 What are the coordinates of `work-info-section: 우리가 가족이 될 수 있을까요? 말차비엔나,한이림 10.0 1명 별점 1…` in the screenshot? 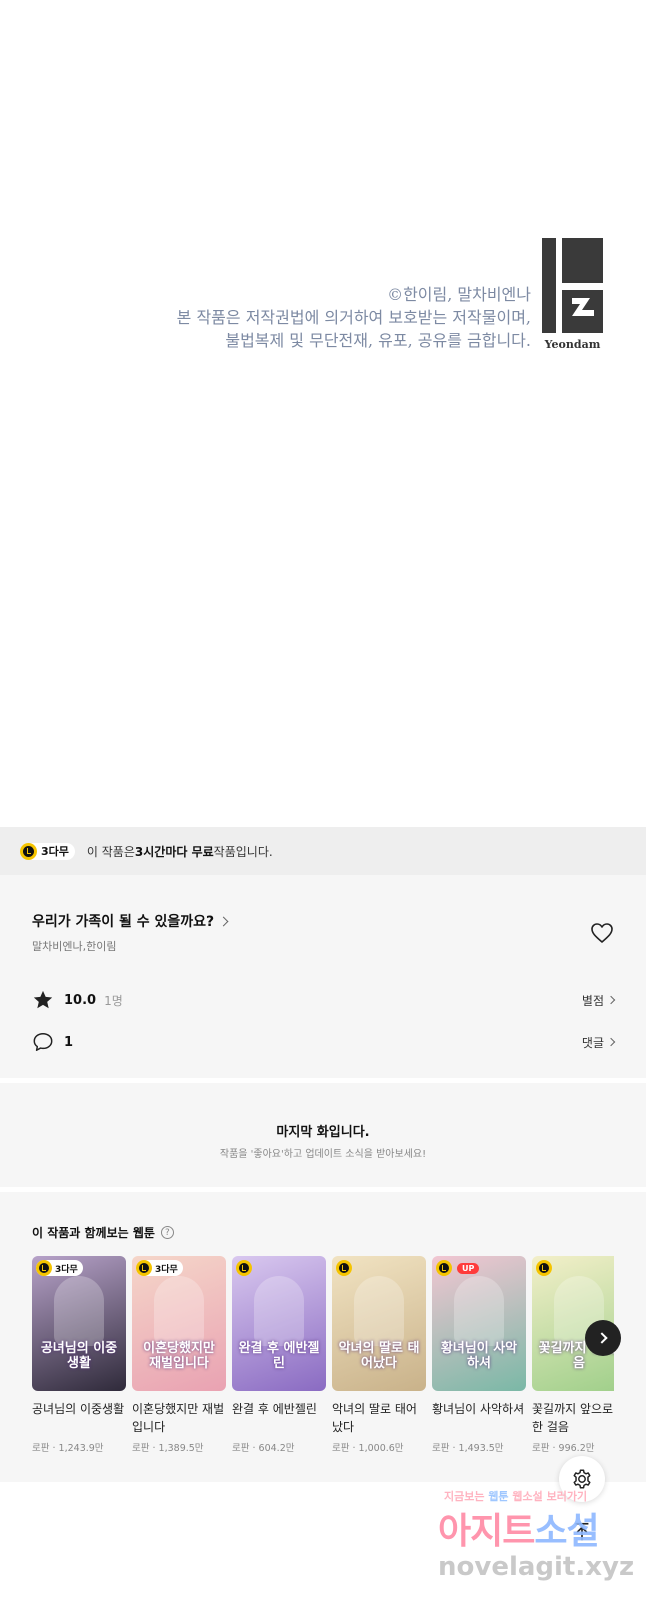 It's located at (323, 976).